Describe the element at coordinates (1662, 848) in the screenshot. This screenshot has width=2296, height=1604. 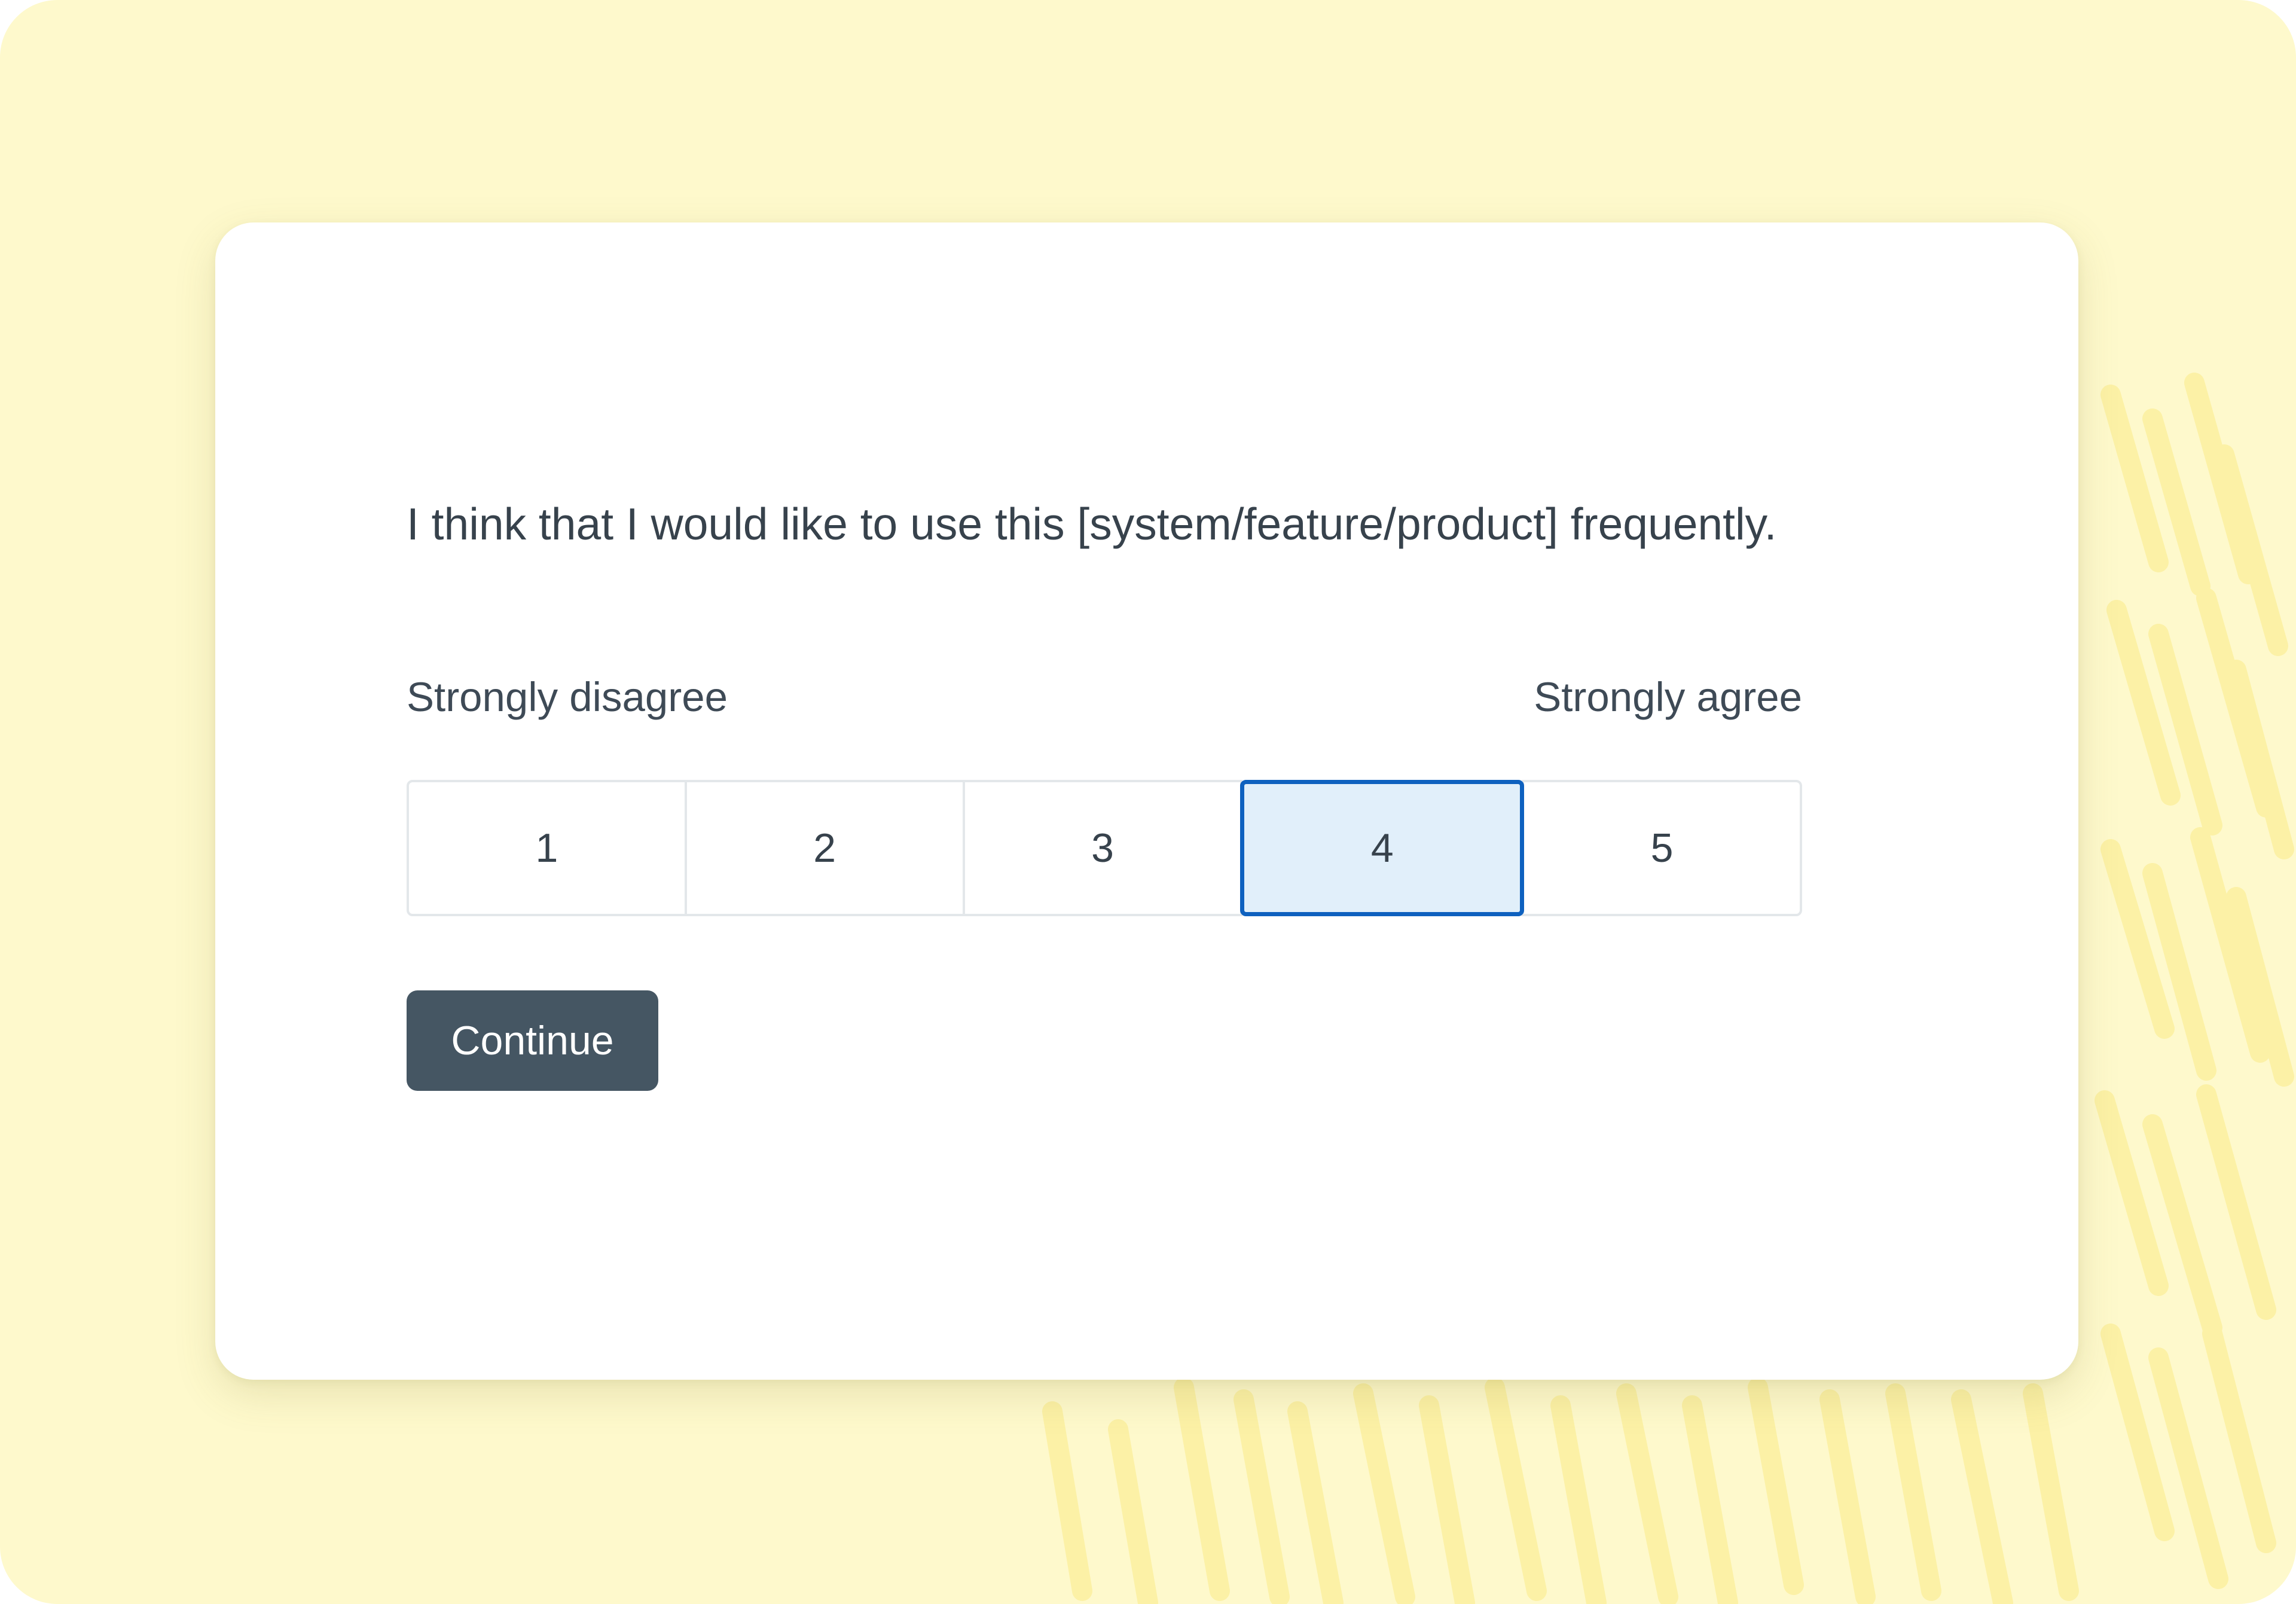
I see `rating-option-5: 5` at that location.